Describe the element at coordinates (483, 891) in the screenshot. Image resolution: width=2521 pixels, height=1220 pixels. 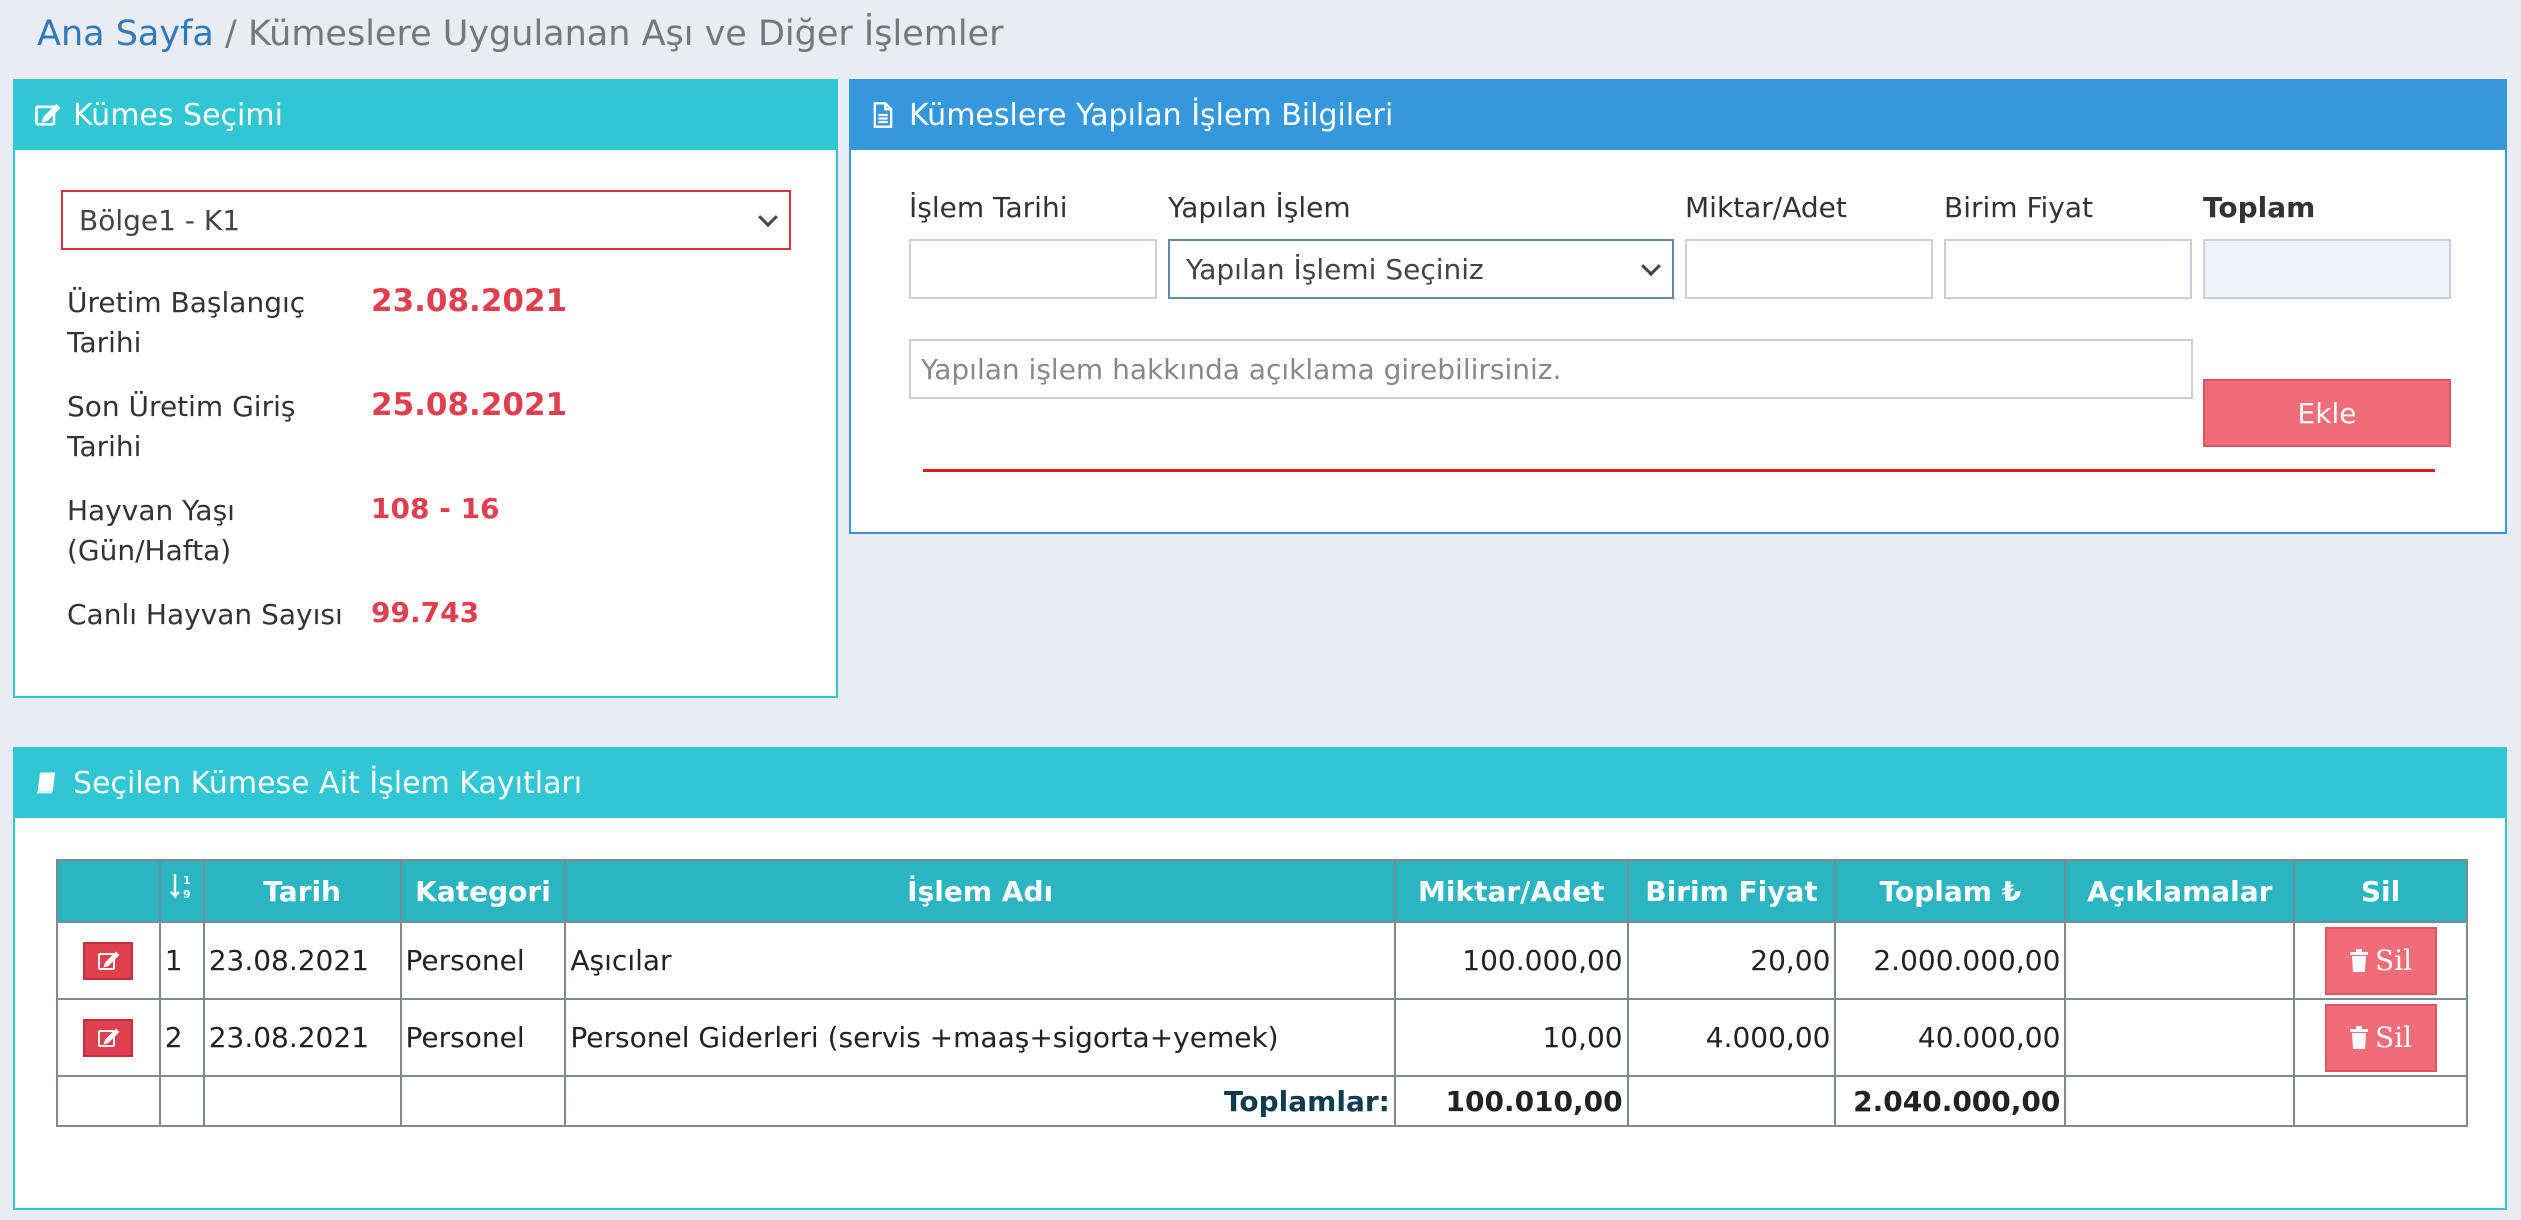
I see `col-header-kategori: Kategori` at that location.